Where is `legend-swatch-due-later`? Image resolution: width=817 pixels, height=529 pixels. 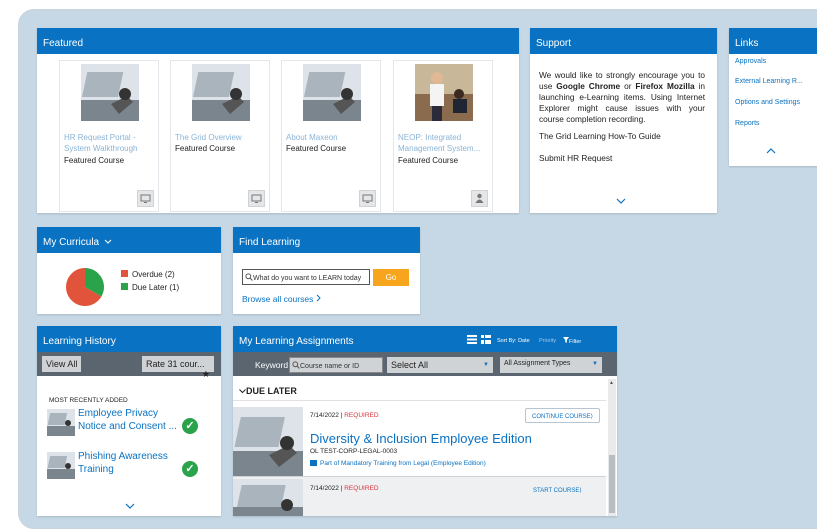 legend-swatch-due-later is located at coordinates (124, 286).